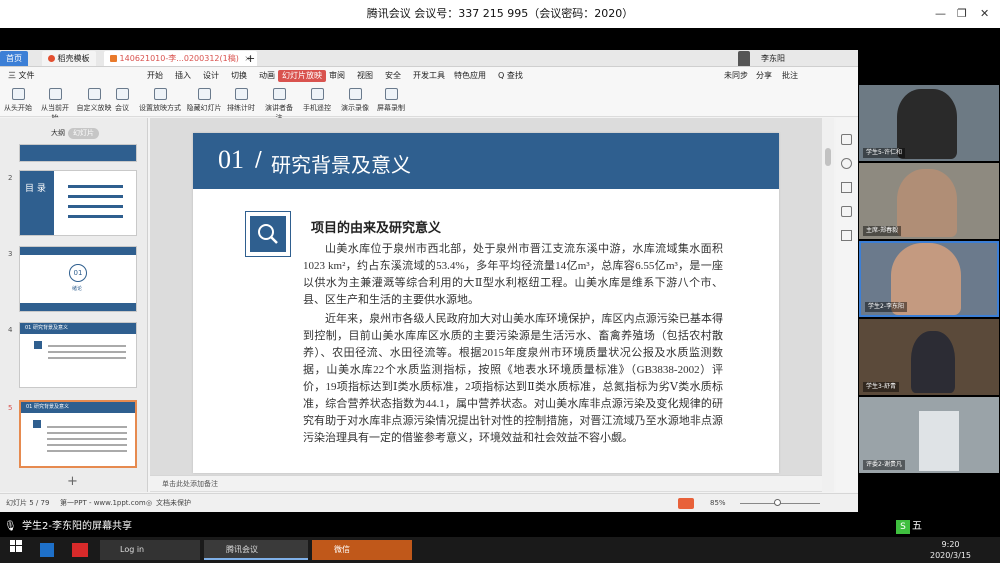 The height and width of the screenshot is (563, 1000). I want to click on notes-icon, so click(279, 94).